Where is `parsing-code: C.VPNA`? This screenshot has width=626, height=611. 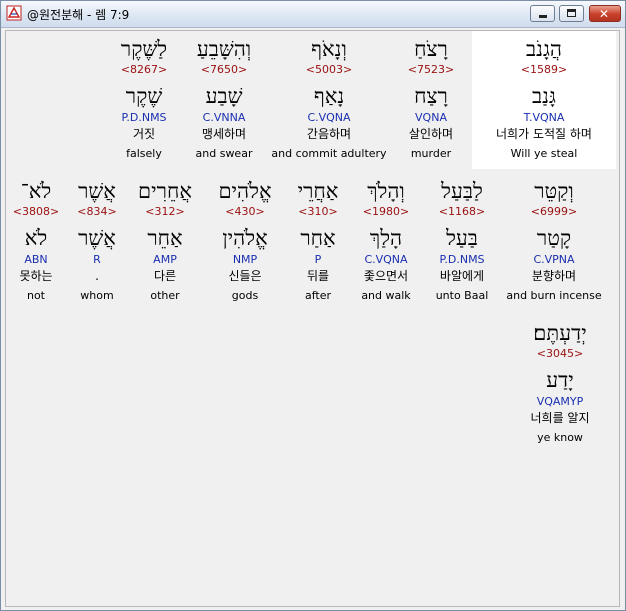 parsing-code: C.VPNA is located at coordinates (554, 259).